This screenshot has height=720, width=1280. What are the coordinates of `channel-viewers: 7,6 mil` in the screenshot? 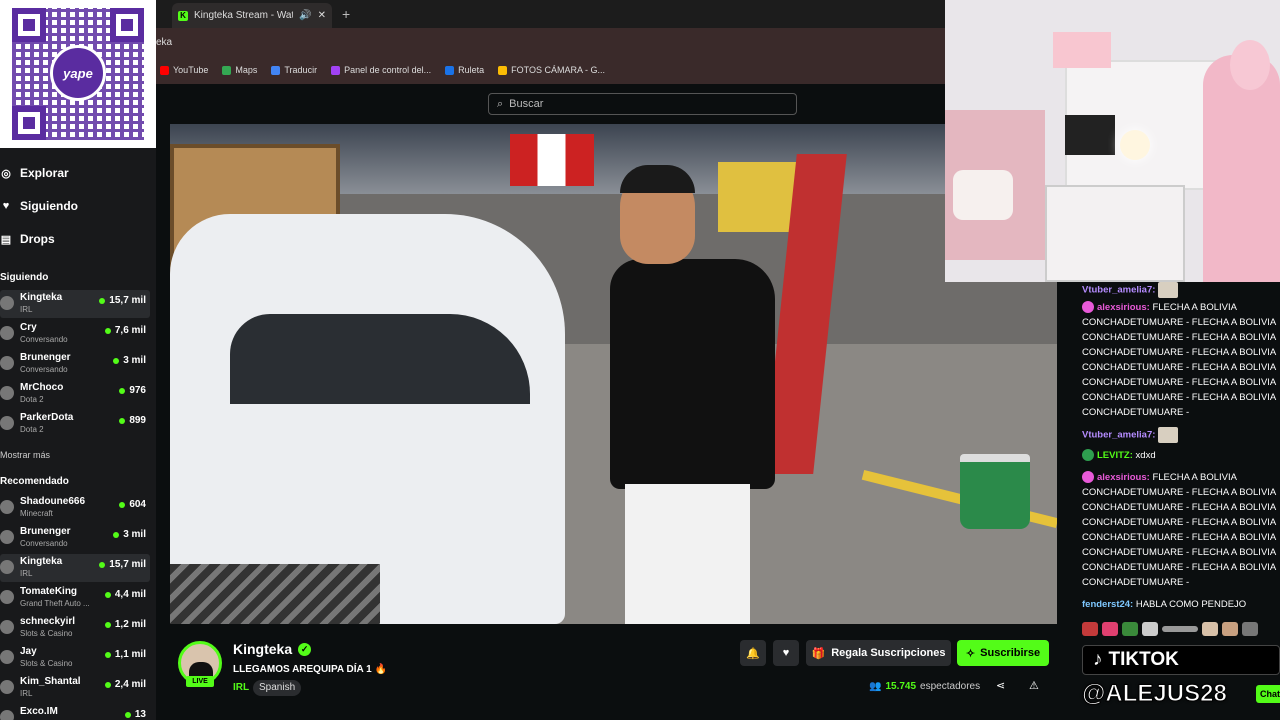 It's located at (125, 330).